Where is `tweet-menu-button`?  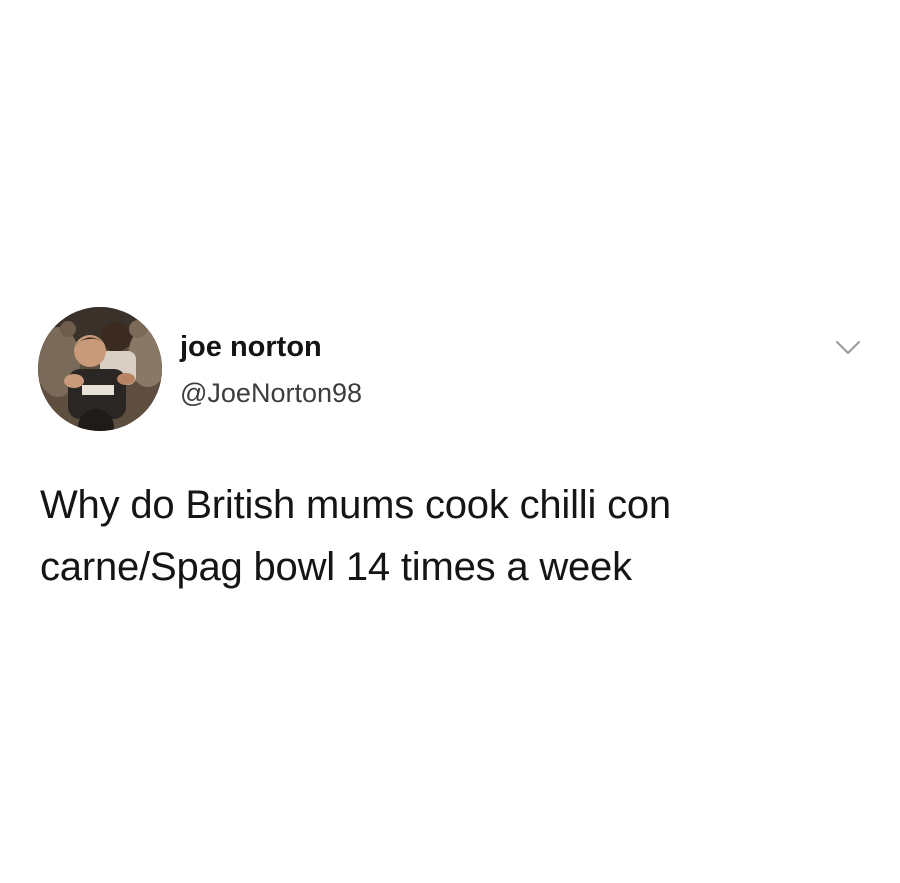 tweet-menu-button is located at coordinates (848, 347).